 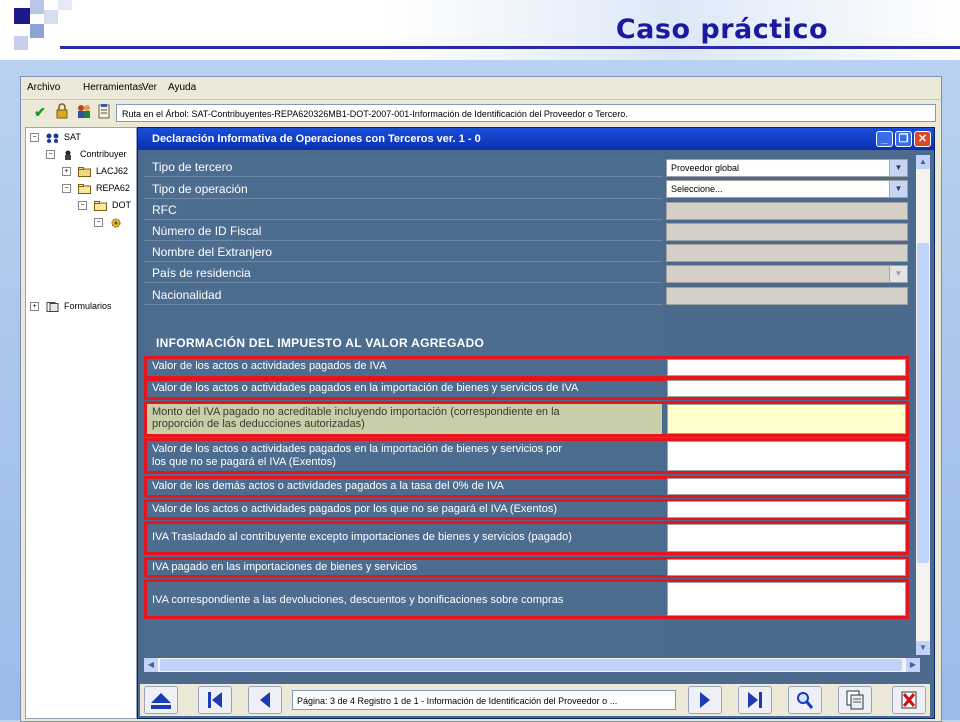 I want to click on scroll-up-icon: ▲, so click(x=923, y=162).